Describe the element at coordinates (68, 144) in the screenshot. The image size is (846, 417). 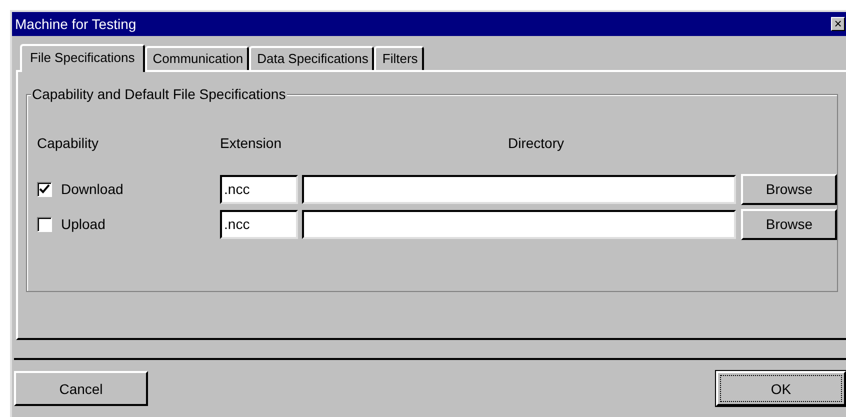
I see `column-header: Capability` at that location.